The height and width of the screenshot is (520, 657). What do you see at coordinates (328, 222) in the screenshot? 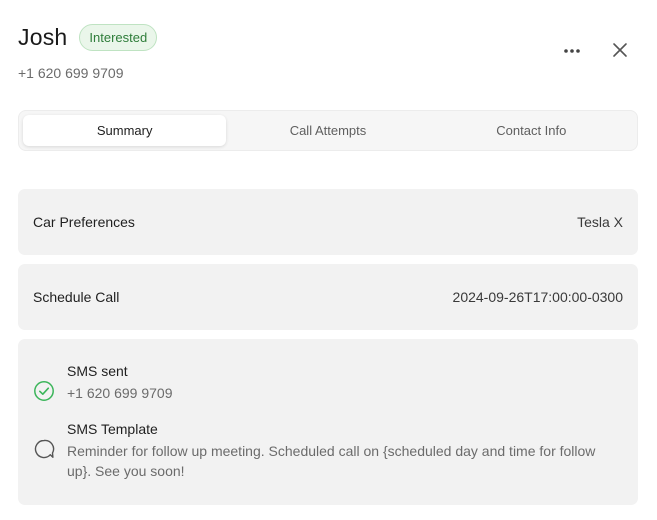
I see `car-preferences-card: Car Preferences Tesla X` at bounding box center [328, 222].